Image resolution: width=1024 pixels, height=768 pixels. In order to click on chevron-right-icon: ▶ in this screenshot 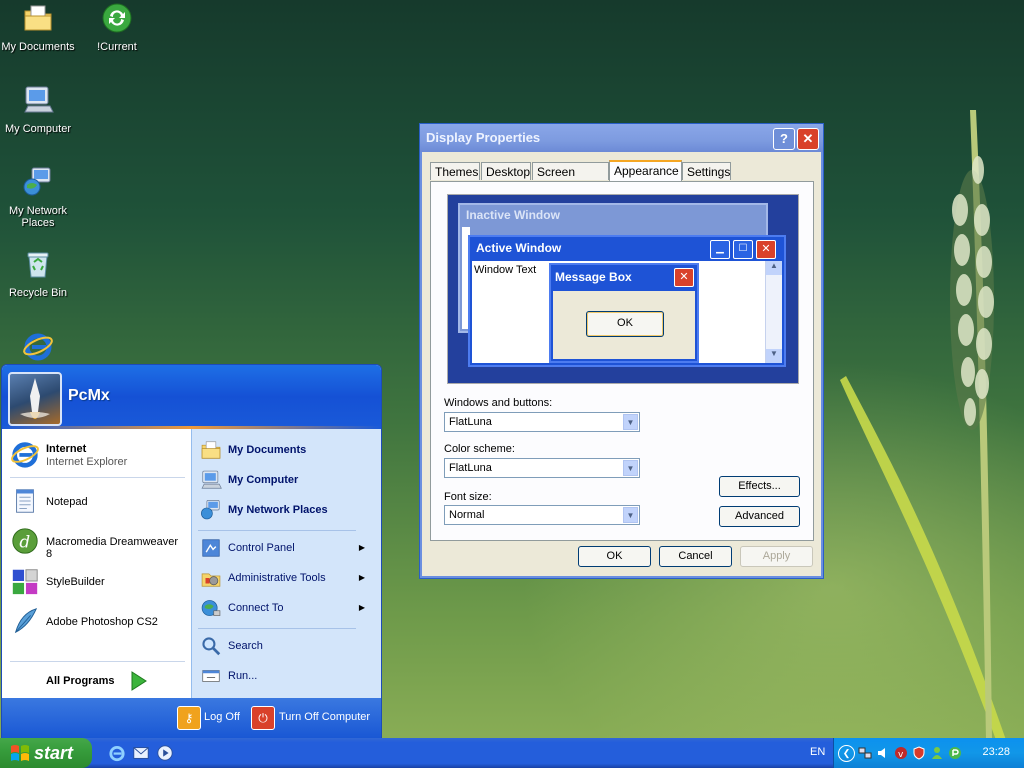, I will do `click(361, 607)`.